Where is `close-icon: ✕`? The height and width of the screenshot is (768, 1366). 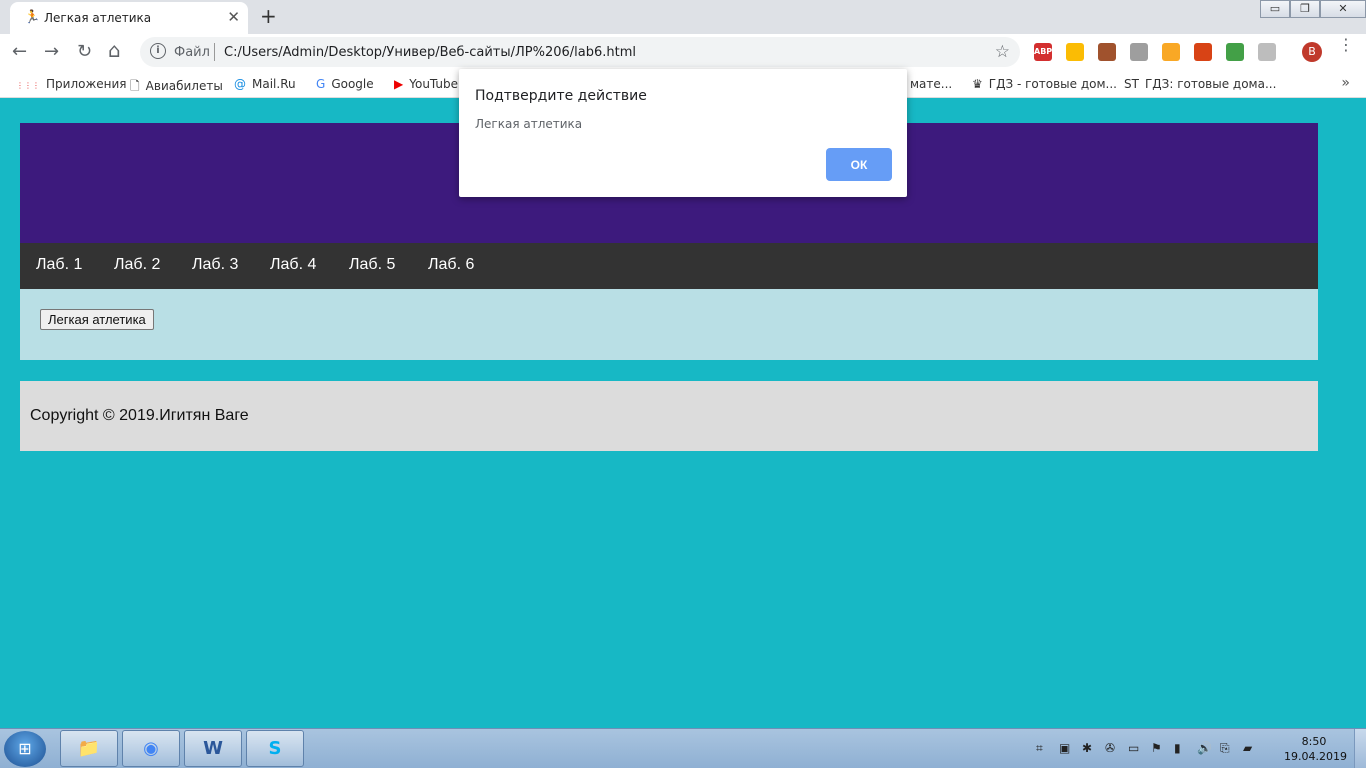 close-icon: ✕ is located at coordinates (233, 17).